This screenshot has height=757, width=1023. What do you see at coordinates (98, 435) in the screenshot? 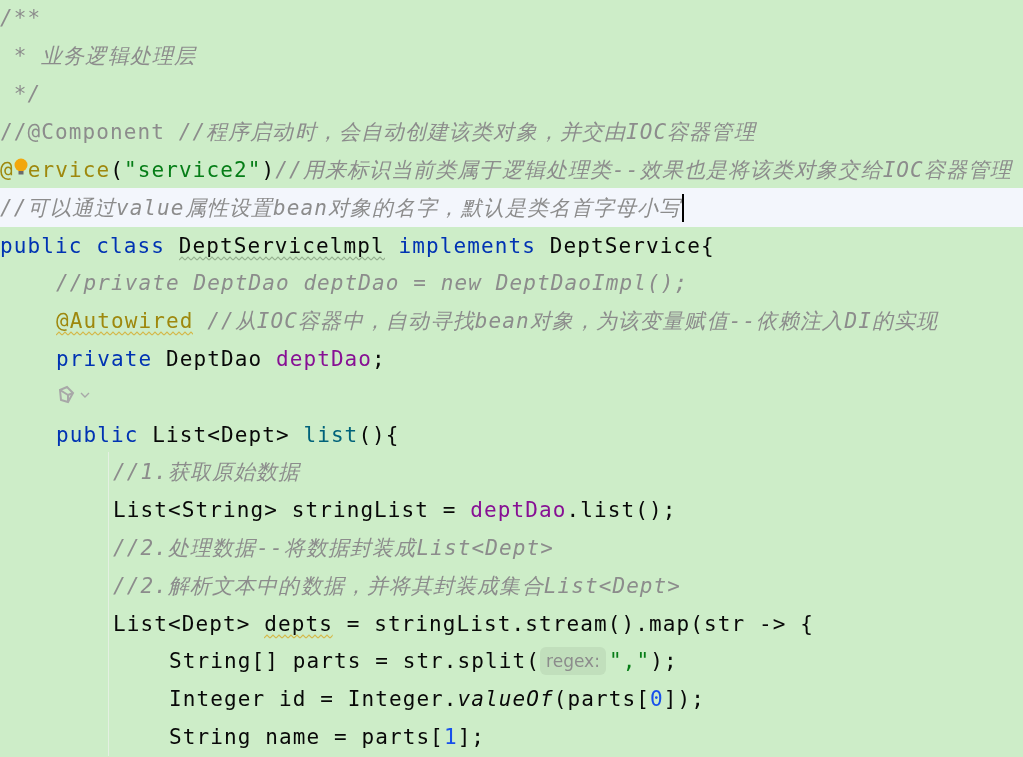
I see `keyword: public` at bounding box center [98, 435].